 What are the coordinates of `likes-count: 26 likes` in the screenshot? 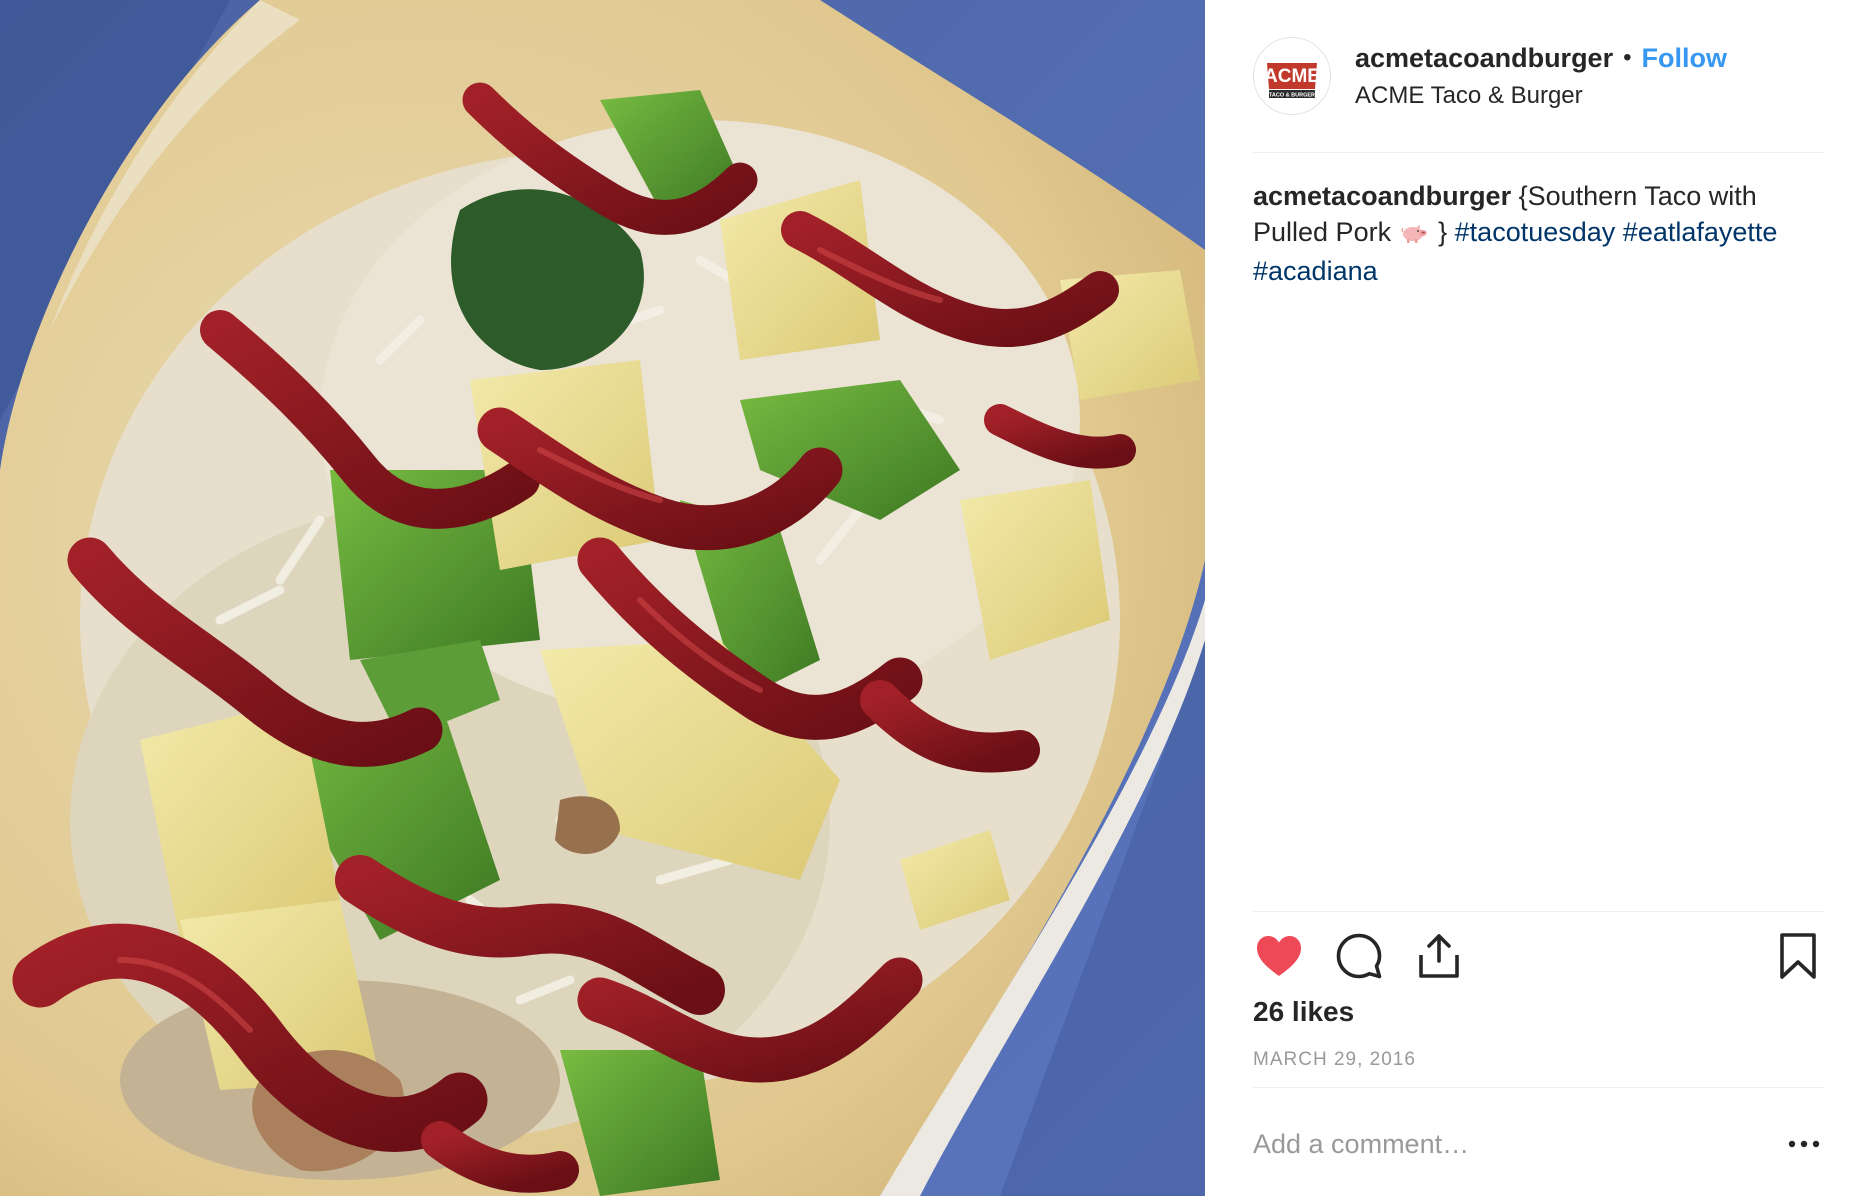 It's located at (1303, 1012).